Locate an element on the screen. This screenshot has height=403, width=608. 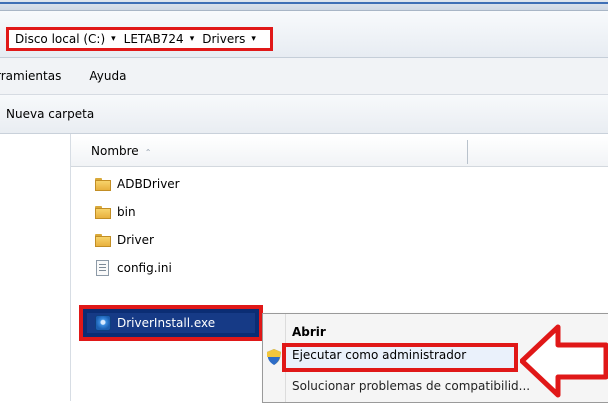
menu-item-ayuda: Ayuda is located at coordinates (107, 76).